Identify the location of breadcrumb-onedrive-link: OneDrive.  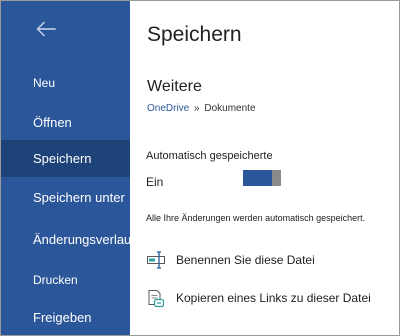
(168, 108).